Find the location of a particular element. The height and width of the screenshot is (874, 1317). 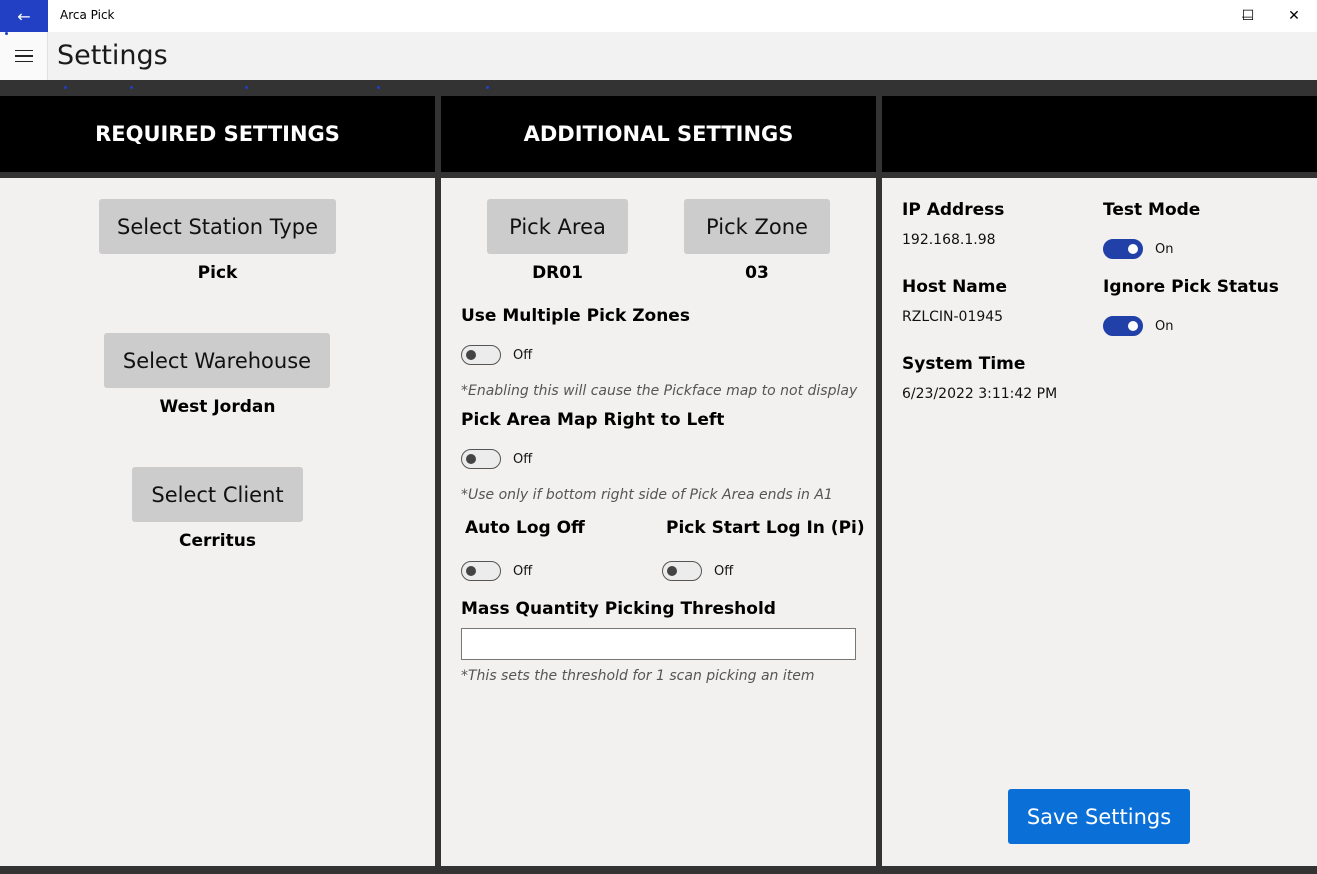

multiple-pick-zones-label: Use Multiple Pick Zones is located at coordinates (575, 316).